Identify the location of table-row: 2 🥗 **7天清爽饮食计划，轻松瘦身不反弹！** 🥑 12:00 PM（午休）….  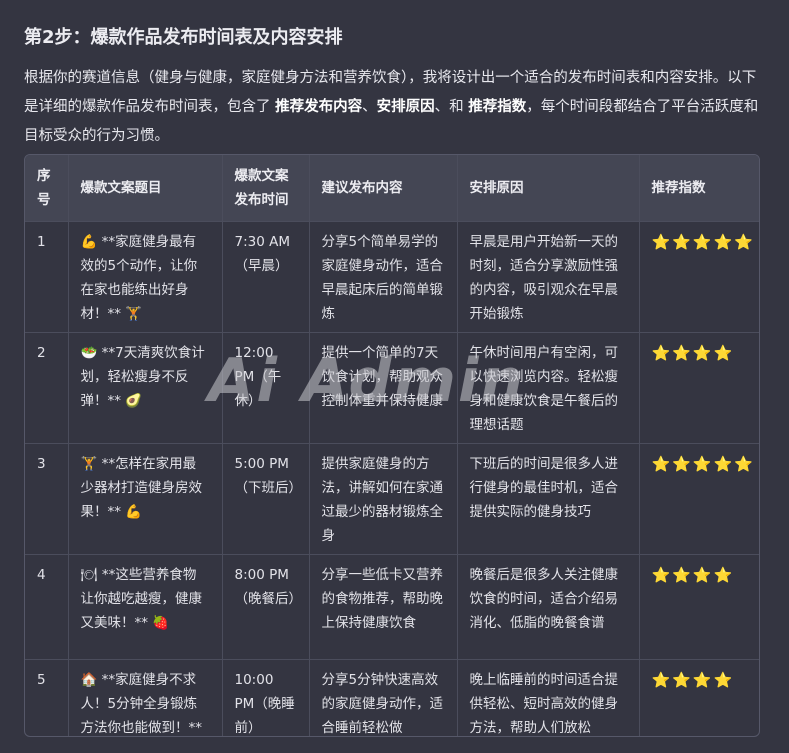
(392, 388).